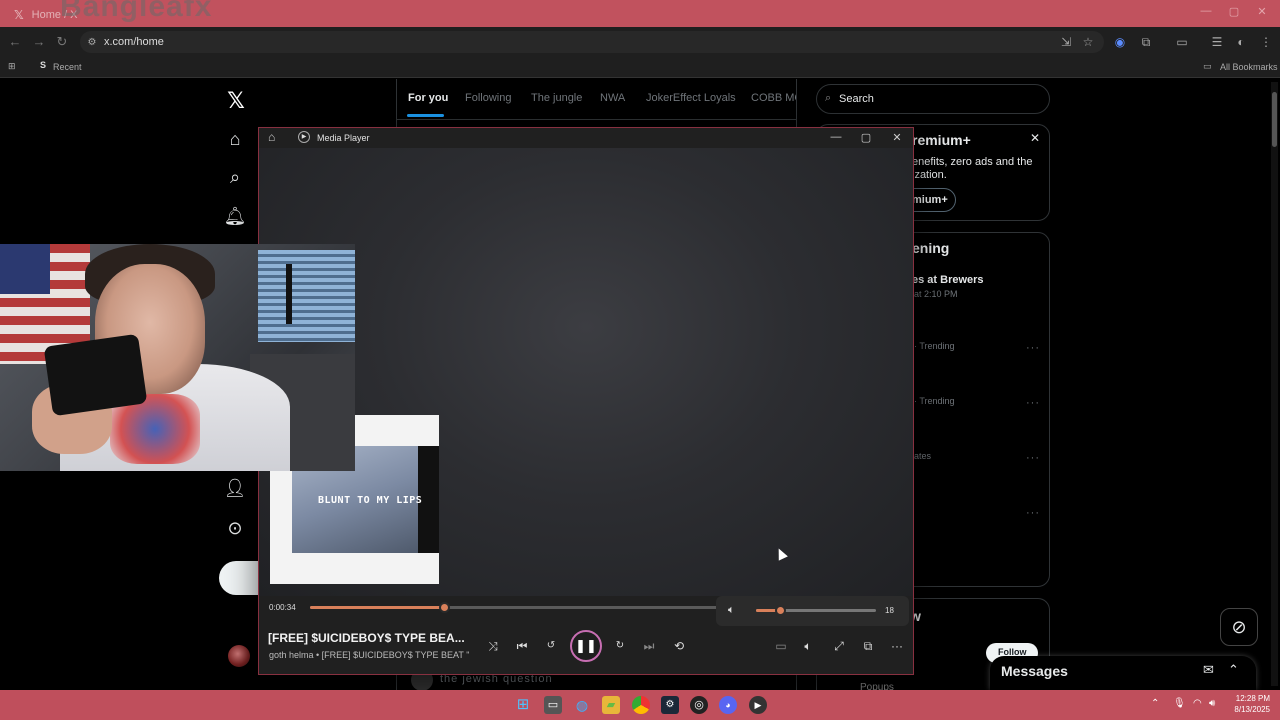  Describe the element at coordinates (828, 98) in the screenshot. I see `search-field-icon: ⌕` at that location.